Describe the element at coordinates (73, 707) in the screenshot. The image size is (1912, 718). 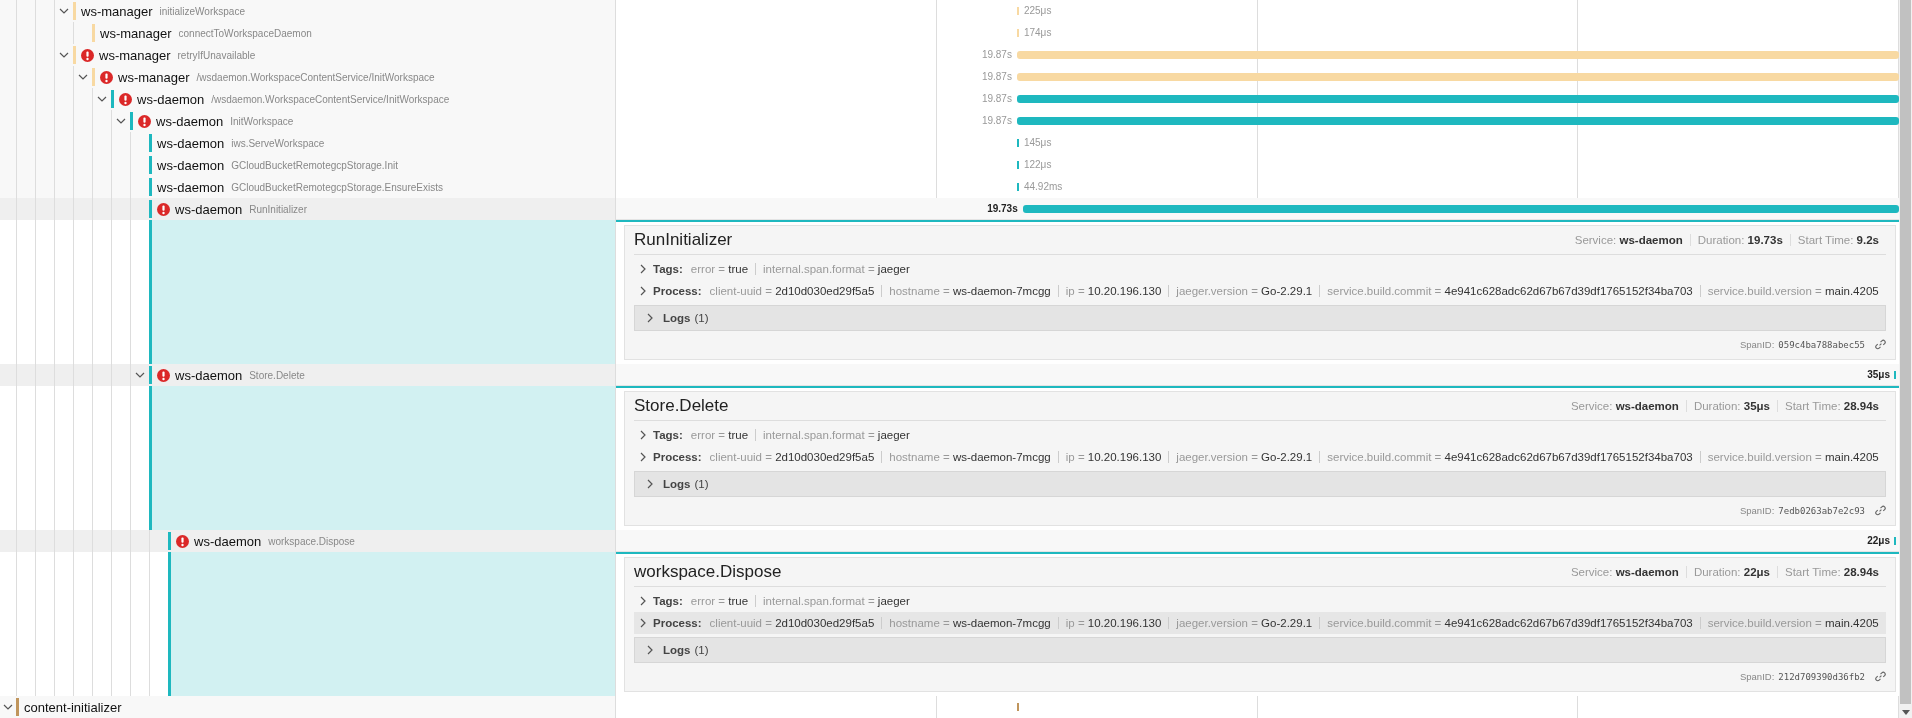
I see `service-name: content-initializer` at that location.